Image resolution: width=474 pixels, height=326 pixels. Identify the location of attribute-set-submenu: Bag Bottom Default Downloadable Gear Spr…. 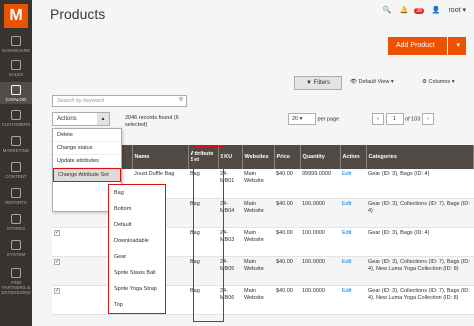
(137, 249).